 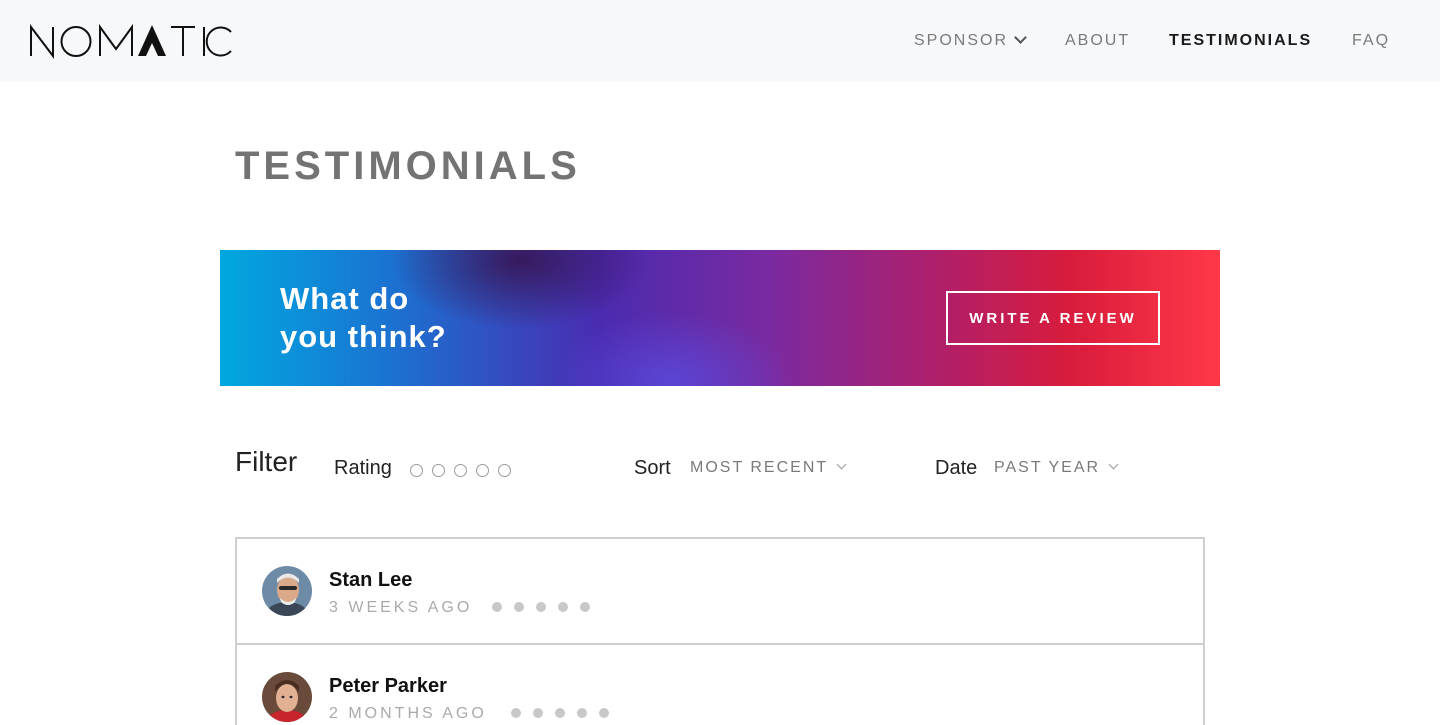 What do you see at coordinates (345, 298) in the screenshot?
I see `banner-headline-line1: What do` at bounding box center [345, 298].